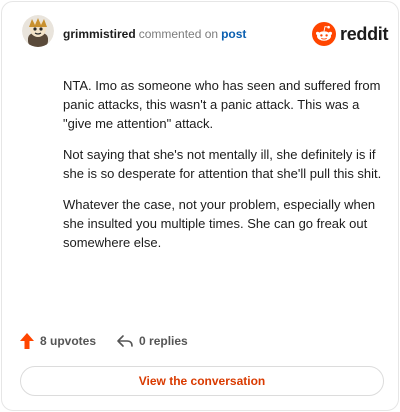  What do you see at coordinates (178, 34) in the screenshot?
I see `meta-verb: commented on` at bounding box center [178, 34].